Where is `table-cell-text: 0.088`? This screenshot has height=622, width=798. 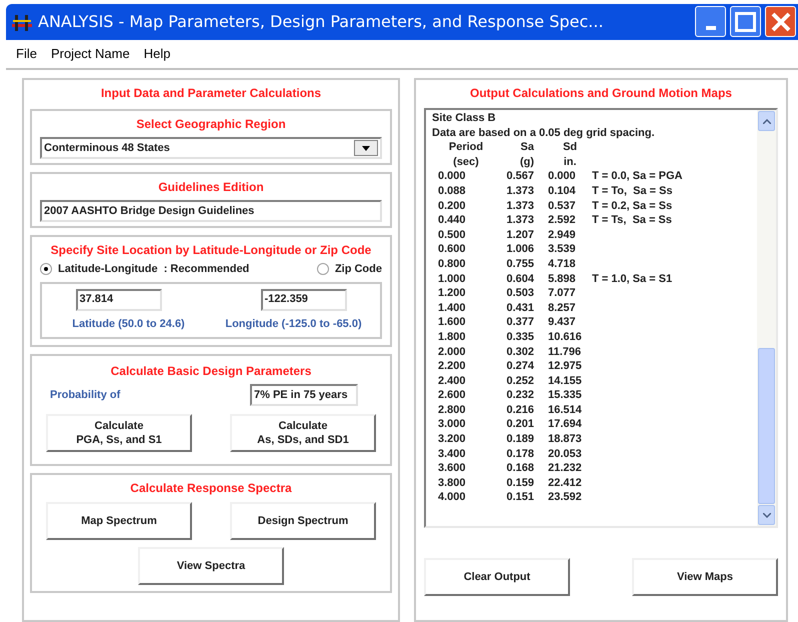 table-cell-text: 0.088 is located at coordinates (452, 191).